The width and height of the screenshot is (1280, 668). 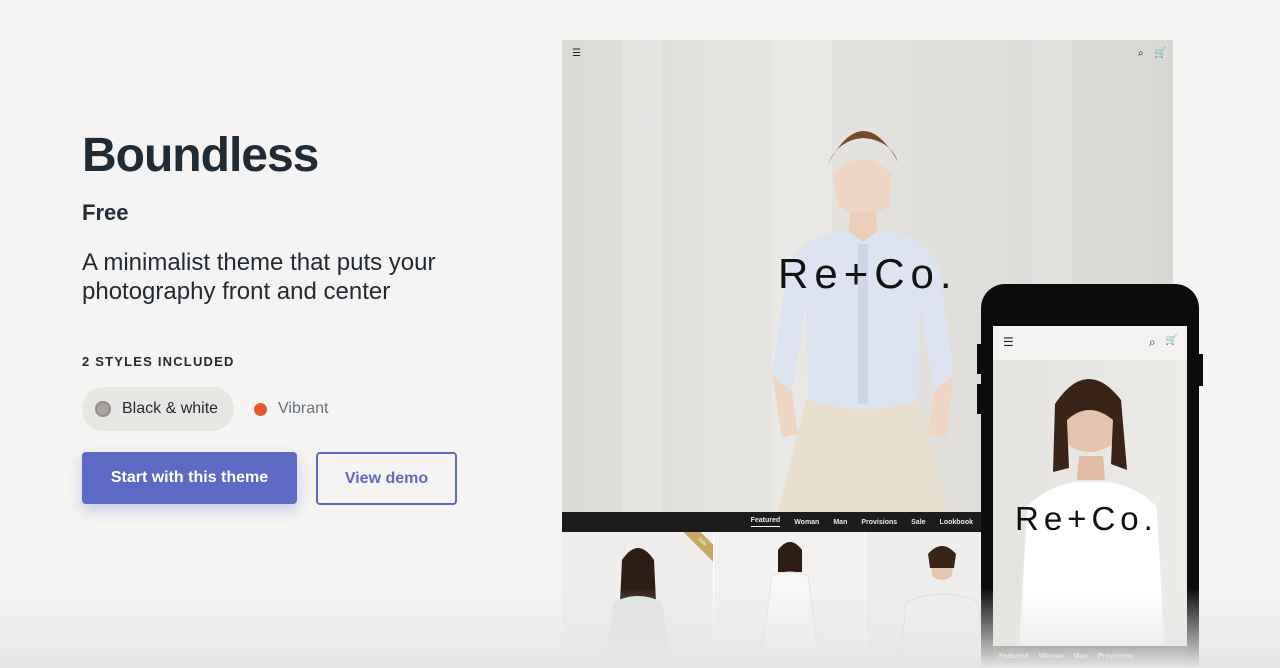 I want to click on view-demo-button: View demo, so click(x=386, y=478).